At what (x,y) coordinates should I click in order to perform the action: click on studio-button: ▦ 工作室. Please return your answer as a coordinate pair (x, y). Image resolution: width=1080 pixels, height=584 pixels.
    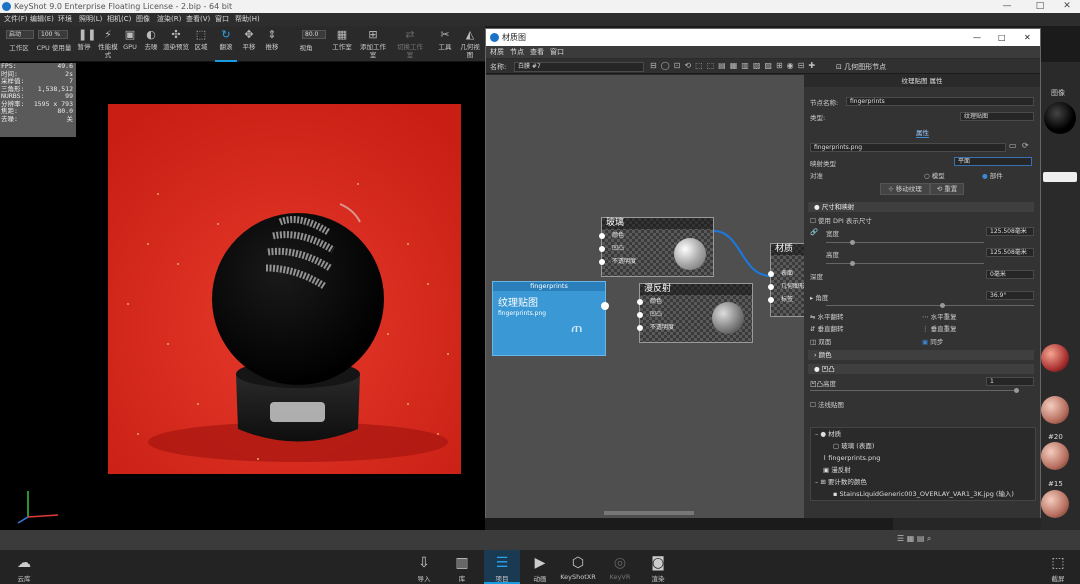
    Looking at the image, I should click on (342, 44).